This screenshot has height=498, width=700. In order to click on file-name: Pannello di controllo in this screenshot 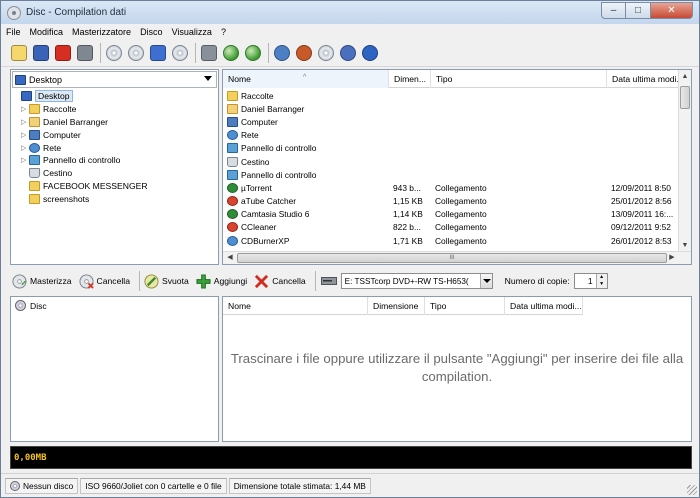, I will do `click(279, 174)`.